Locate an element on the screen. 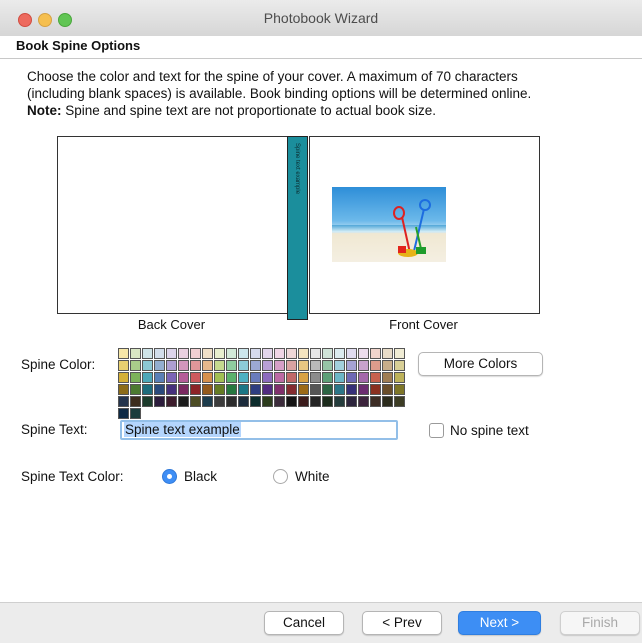 The height and width of the screenshot is (643, 642). black-radio is located at coordinates (169, 476).